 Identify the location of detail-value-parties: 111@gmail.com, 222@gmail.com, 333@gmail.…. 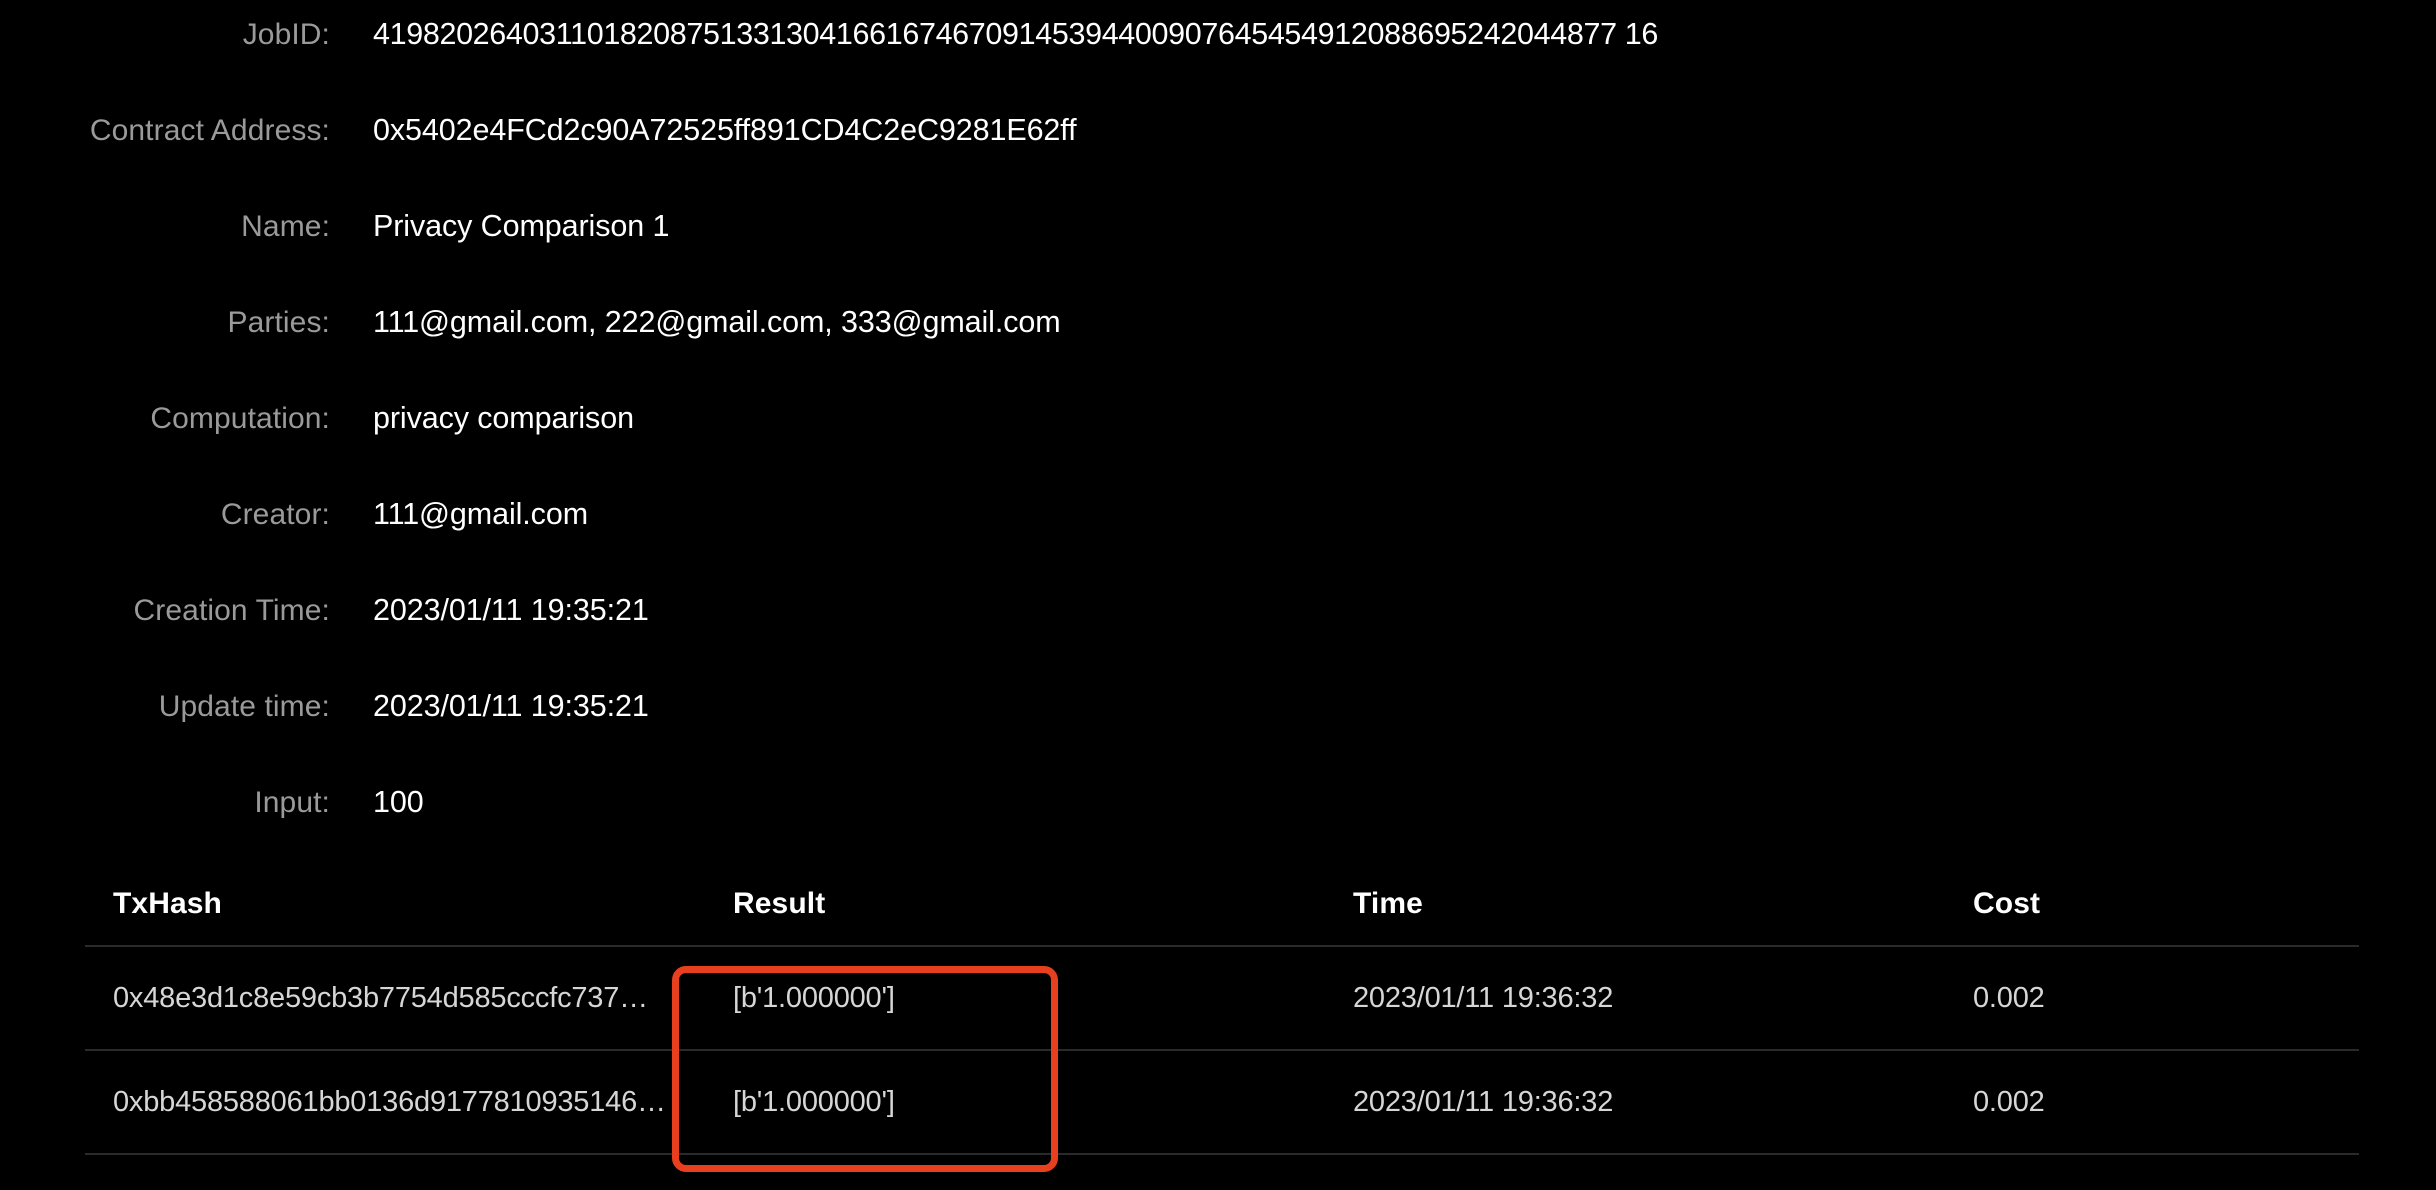
(717, 322).